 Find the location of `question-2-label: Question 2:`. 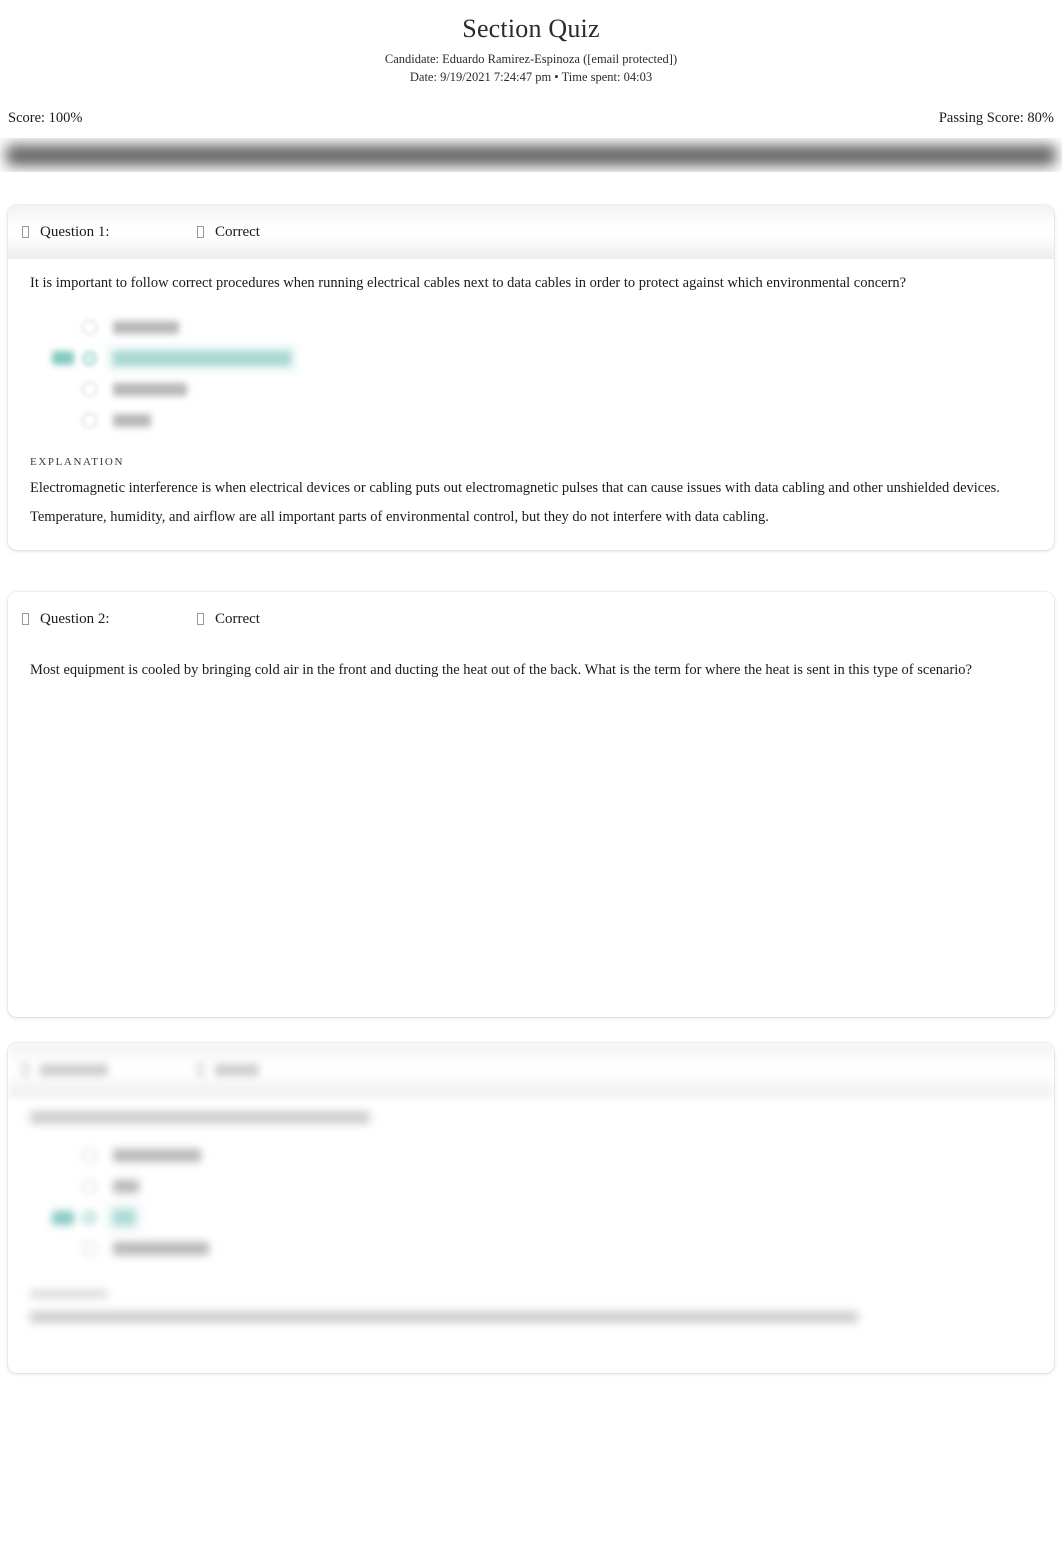

question-2-label: Question 2: is located at coordinates (75, 618).